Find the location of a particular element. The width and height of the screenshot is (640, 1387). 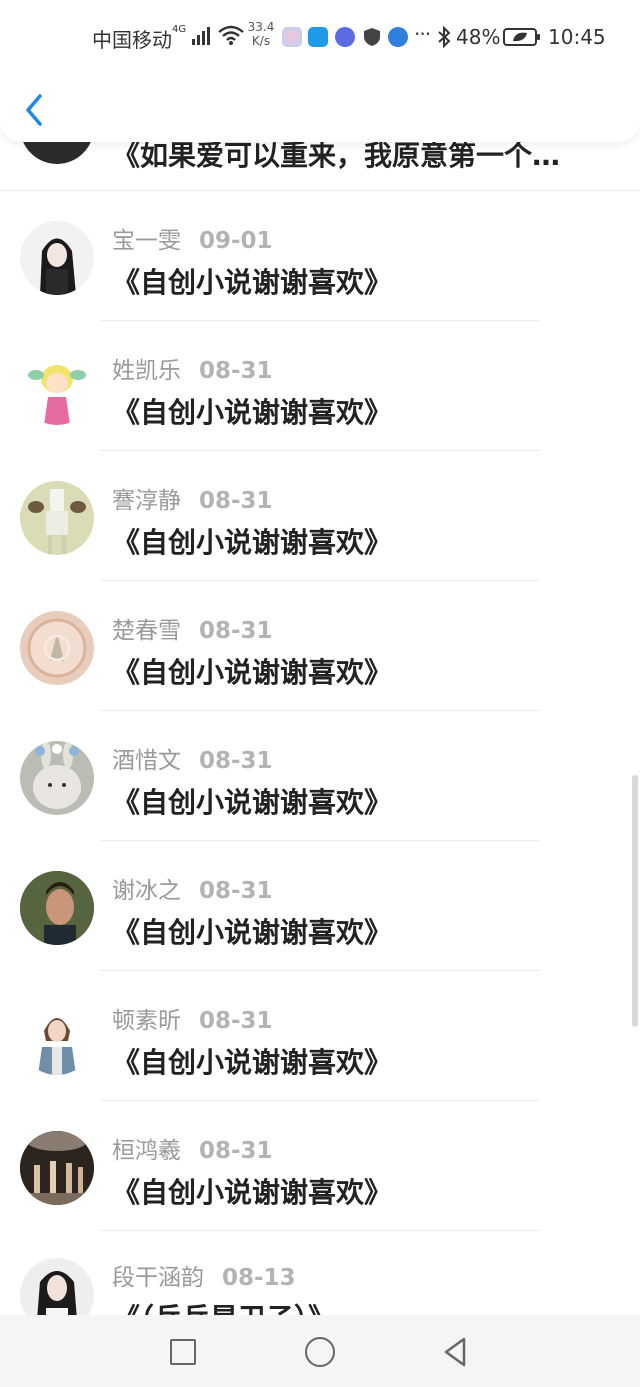

wifi-icon is located at coordinates (231, 35).